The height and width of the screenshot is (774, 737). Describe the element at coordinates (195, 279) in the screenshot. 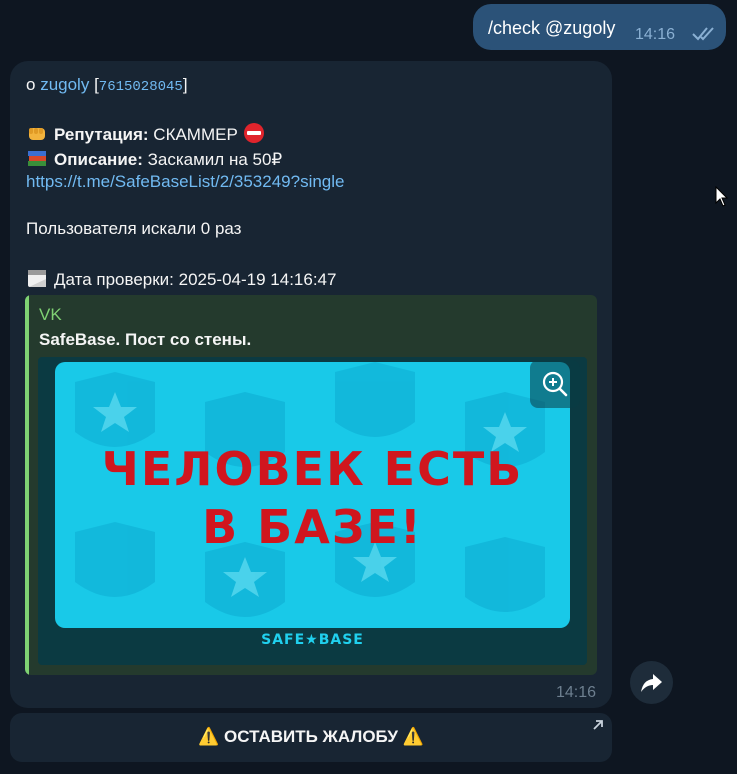

I see `check-date-text: Дата проверки: 2025-04-19 14:16:47` at that location.